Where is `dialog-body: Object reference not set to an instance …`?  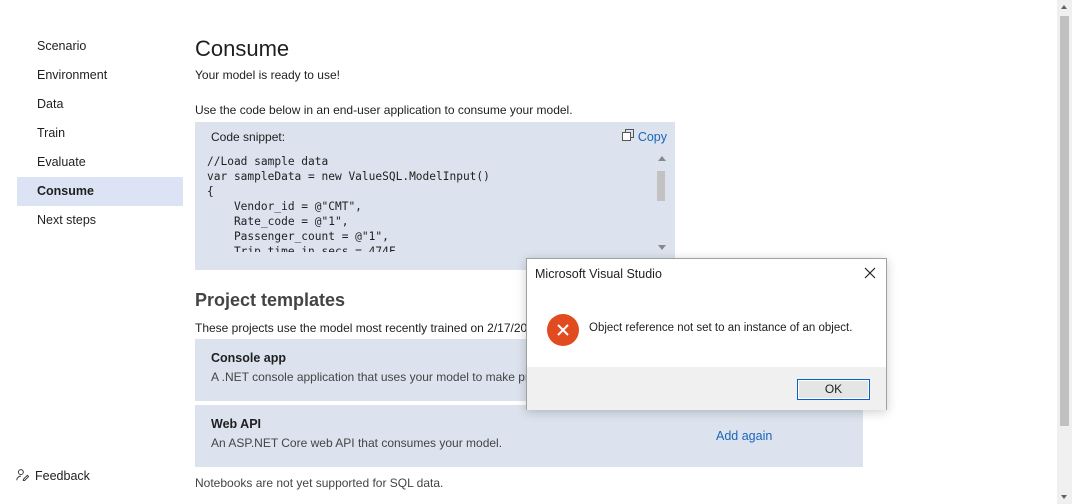 dialog-body: Object reference not set to an instance … is located at coordinates (706, 330).